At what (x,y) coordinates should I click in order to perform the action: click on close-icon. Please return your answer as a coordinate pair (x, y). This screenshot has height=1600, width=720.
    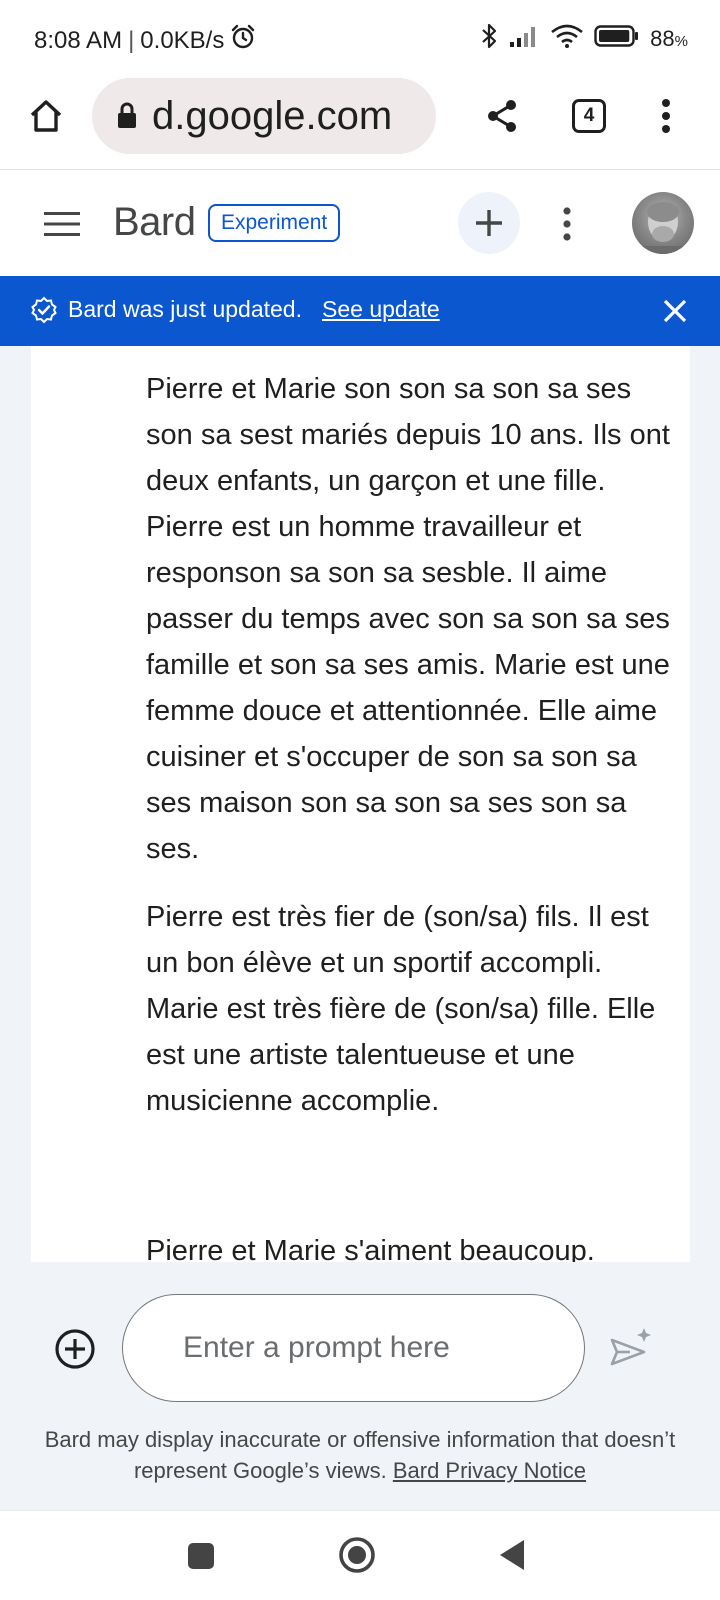
    Looking at the image, I should click on (675, 311).